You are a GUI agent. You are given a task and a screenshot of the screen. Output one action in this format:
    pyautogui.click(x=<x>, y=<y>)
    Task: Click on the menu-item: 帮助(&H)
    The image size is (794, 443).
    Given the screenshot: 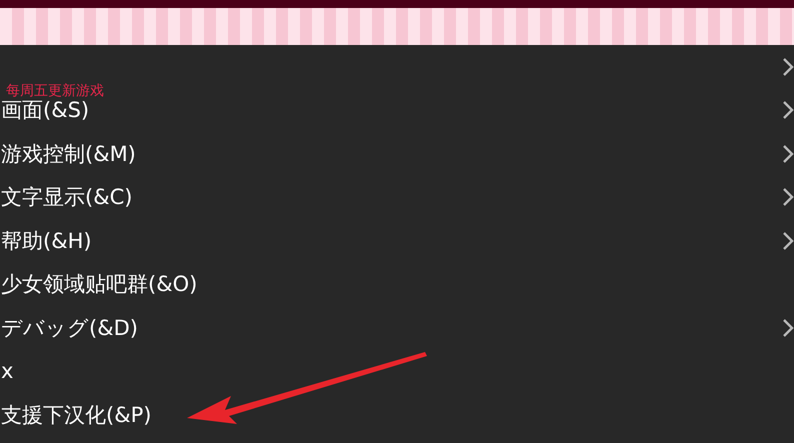 What is the action you would take?
    pyautogui.click(x=46, y=240)
    